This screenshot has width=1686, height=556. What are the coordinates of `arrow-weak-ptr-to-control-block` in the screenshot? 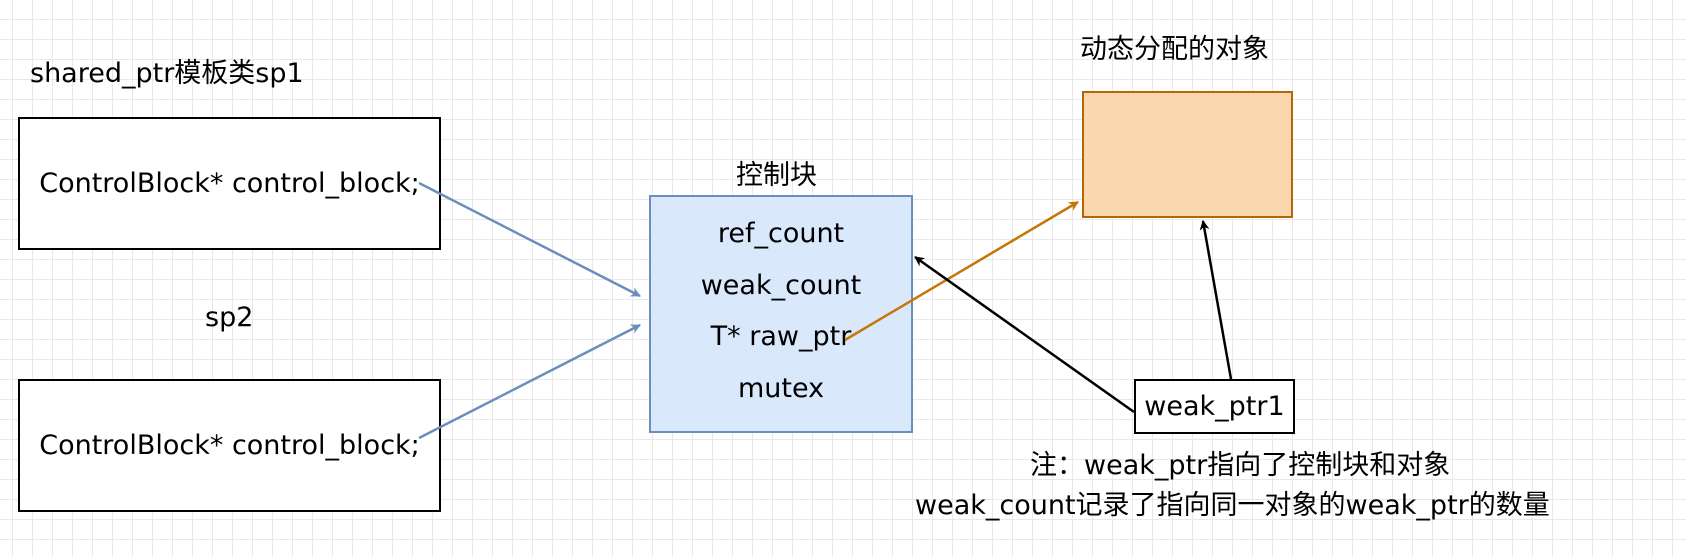 It's located at (1024, 334).